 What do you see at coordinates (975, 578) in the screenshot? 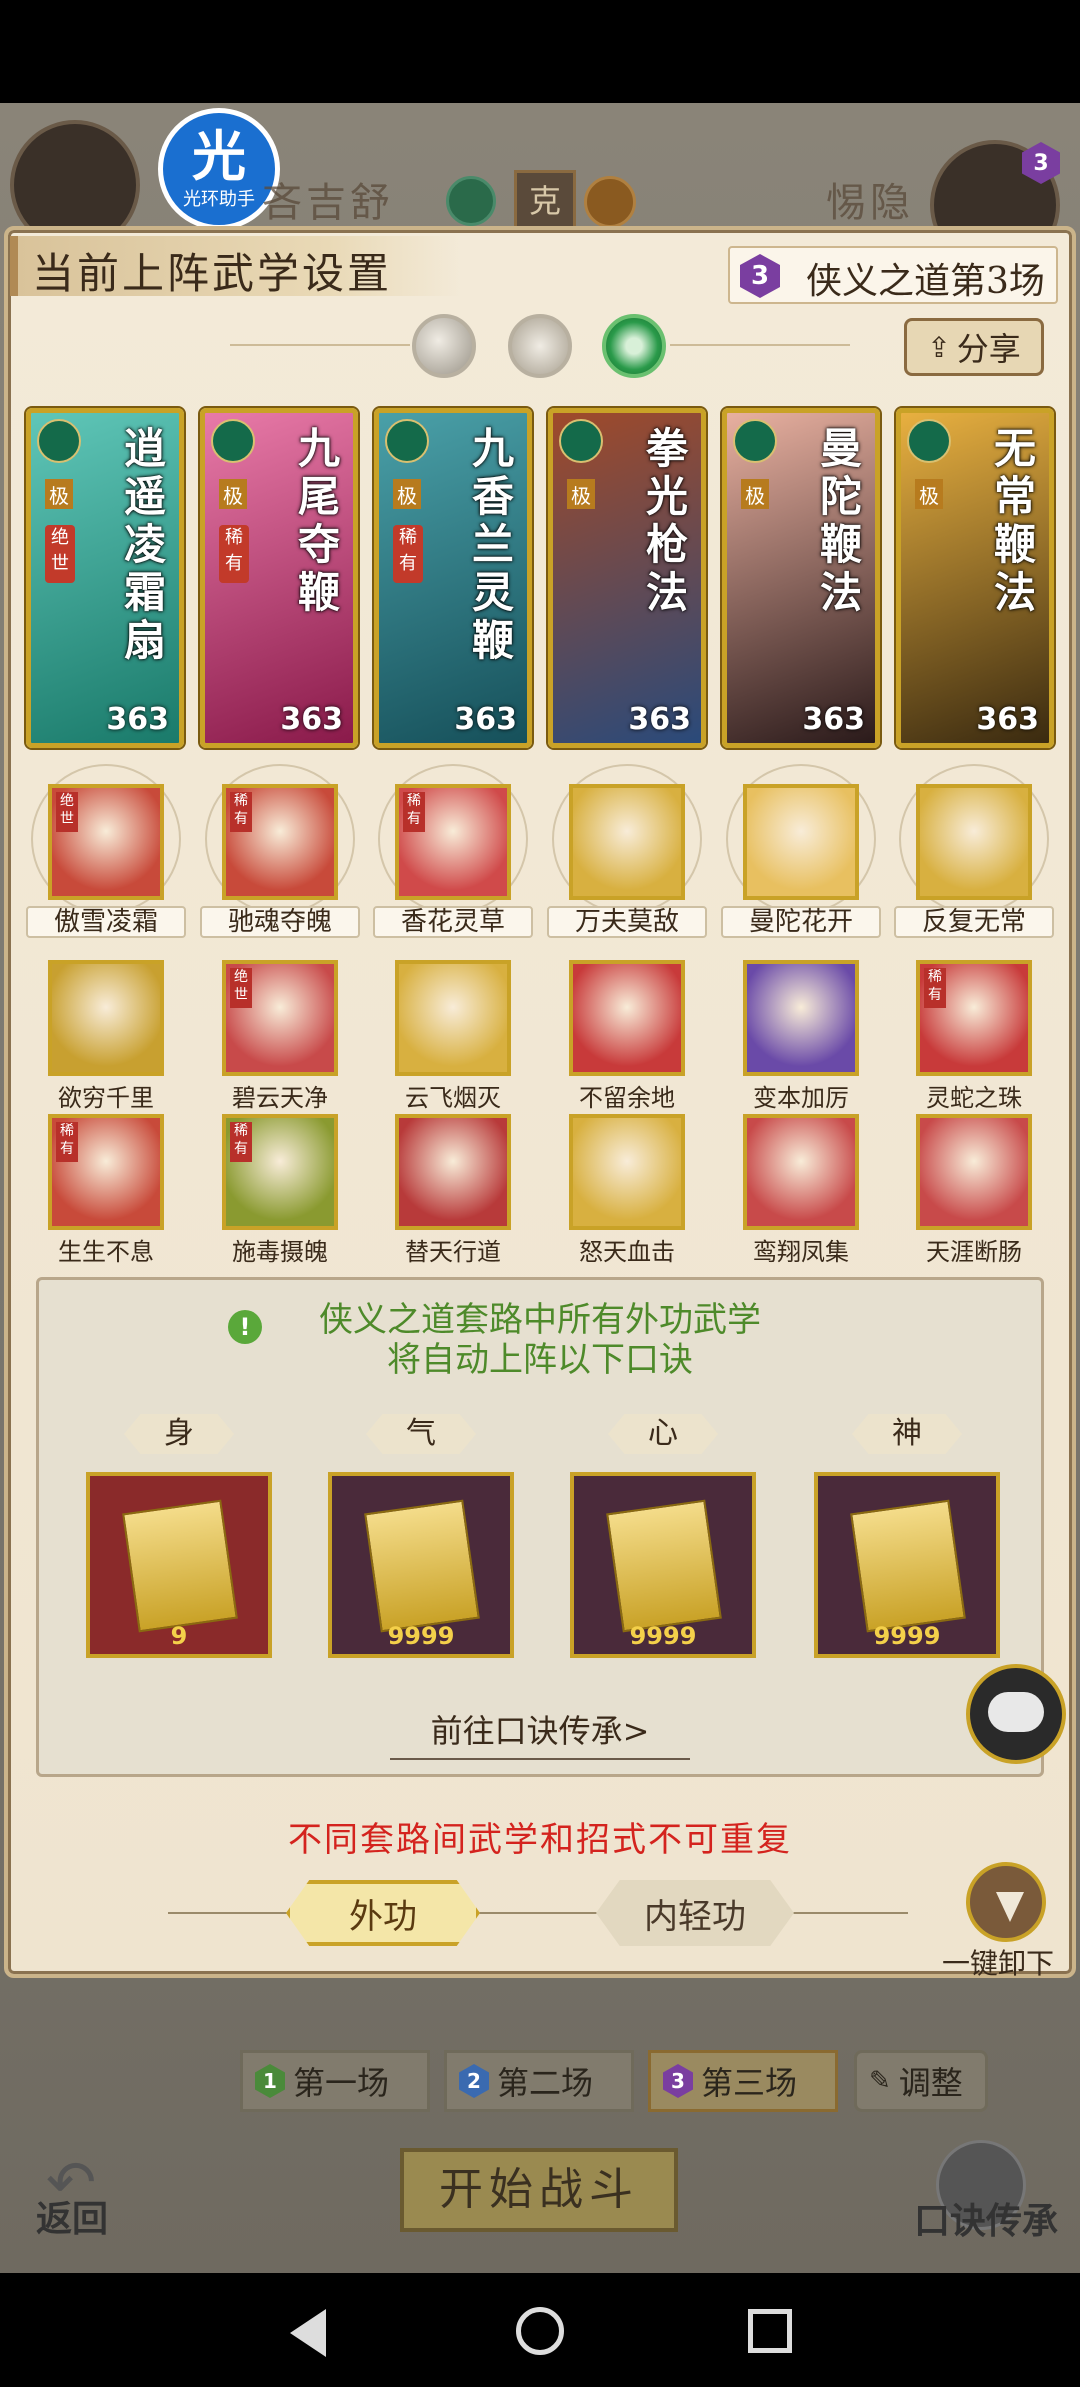
I see `martial-card: 无常鞭法极 363` at bounding box center [975, 578].